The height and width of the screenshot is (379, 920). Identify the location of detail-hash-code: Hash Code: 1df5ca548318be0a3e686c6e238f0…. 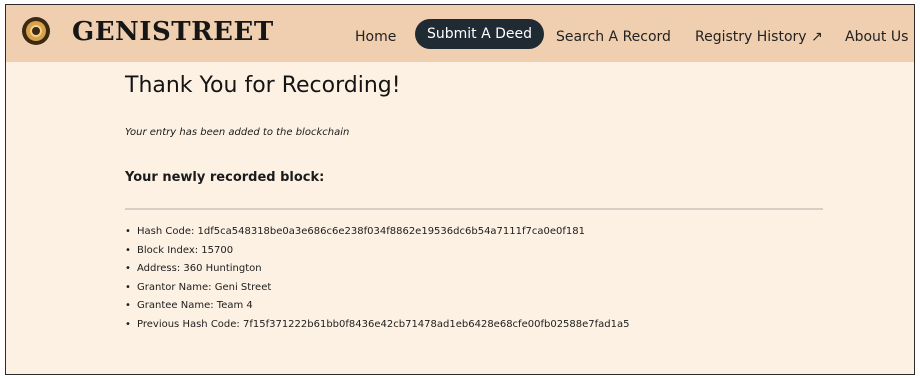
(377, 232).